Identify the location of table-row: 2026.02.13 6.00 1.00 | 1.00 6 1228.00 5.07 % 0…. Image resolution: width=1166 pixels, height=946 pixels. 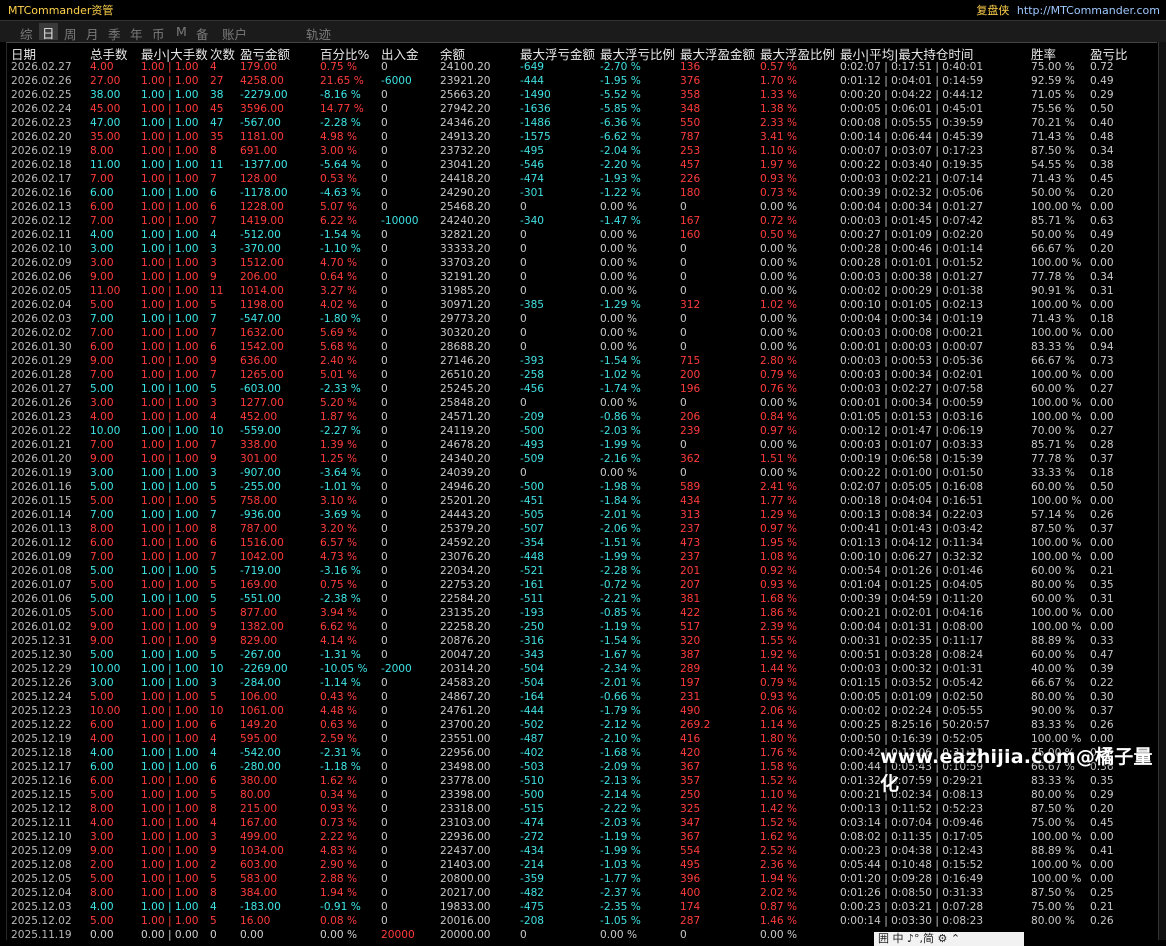
(582, 207).